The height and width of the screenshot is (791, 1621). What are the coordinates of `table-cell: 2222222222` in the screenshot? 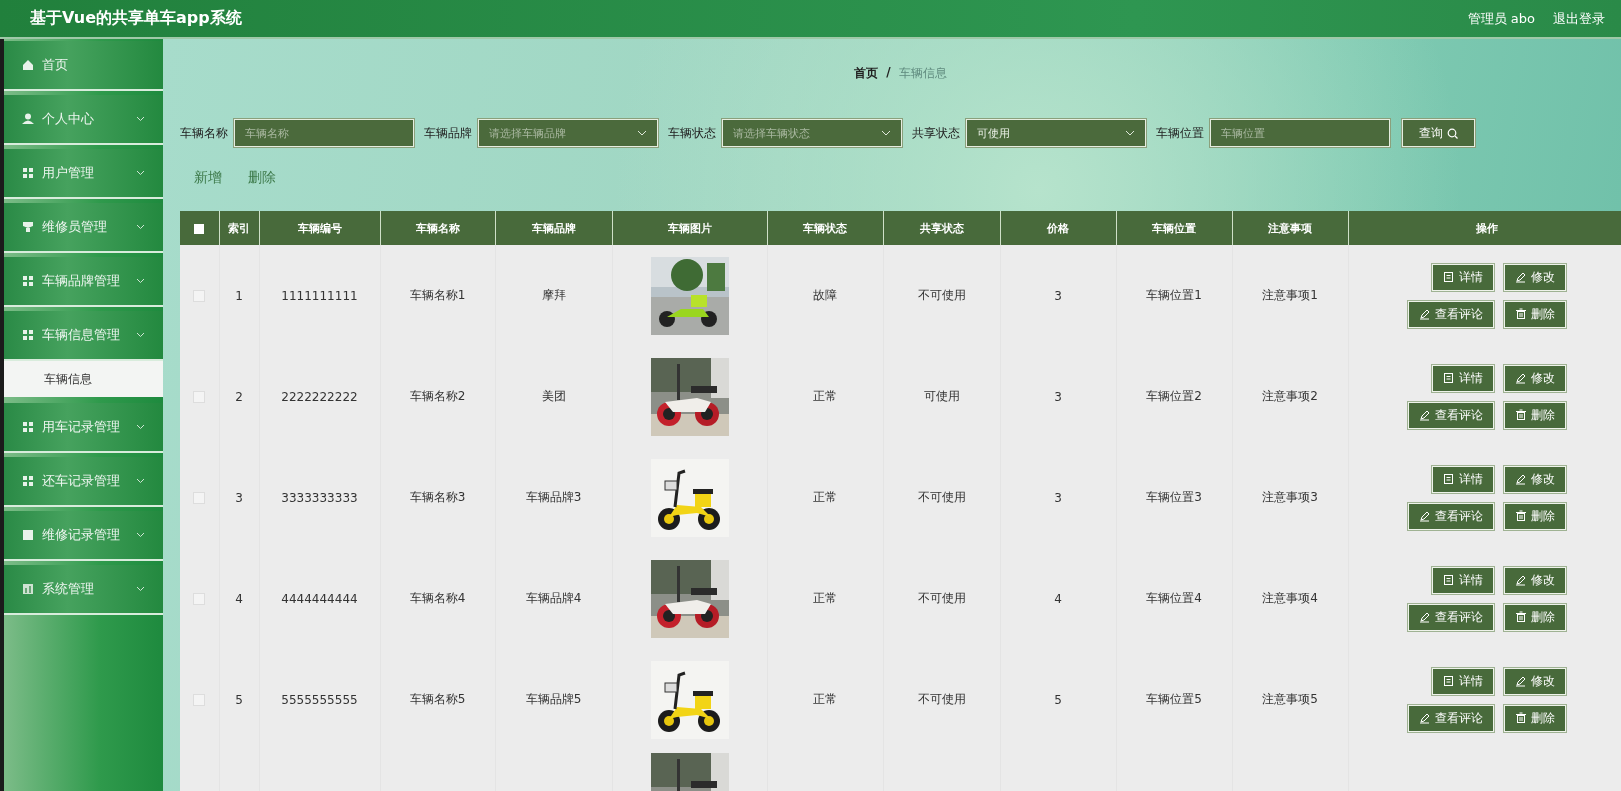 It's located at (319, 396).